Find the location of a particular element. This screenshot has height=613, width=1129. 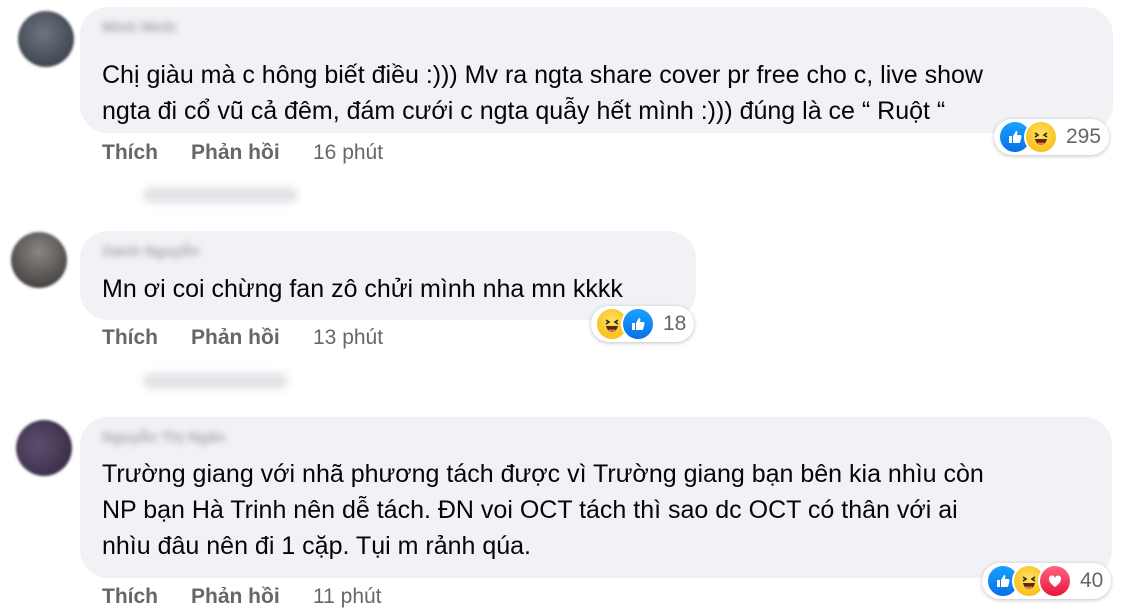

comment-author: Nguyễn Thị Ngân is located at coordinates (163, 439).